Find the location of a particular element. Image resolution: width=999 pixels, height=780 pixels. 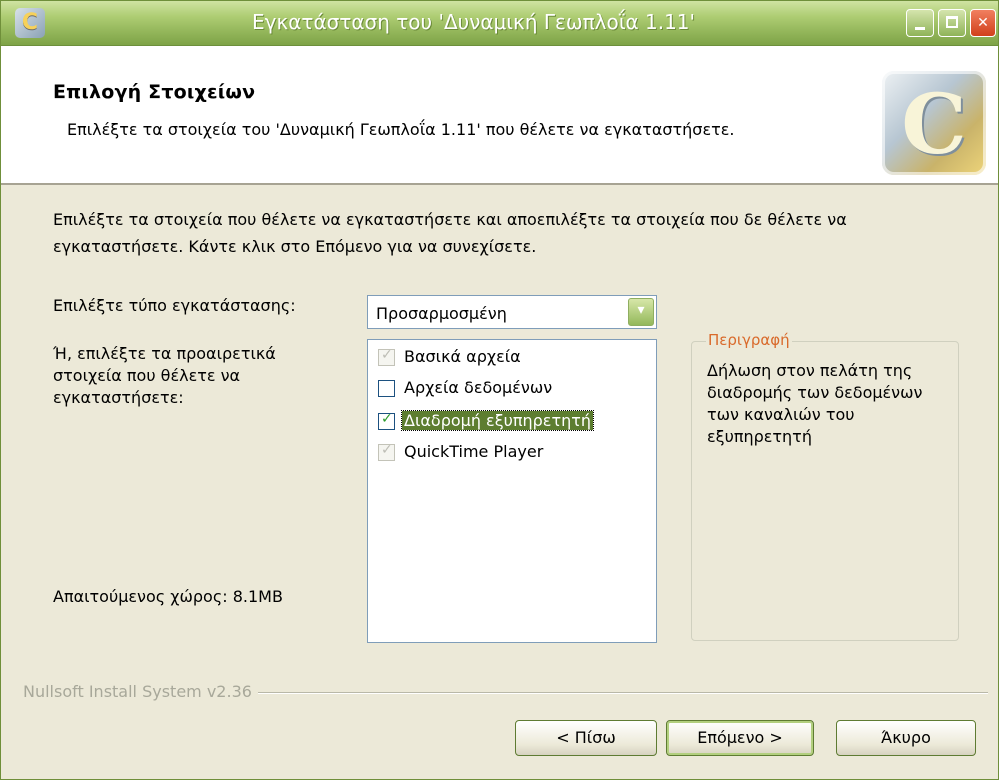

minimize-icon is located at coordinates (920, 28).